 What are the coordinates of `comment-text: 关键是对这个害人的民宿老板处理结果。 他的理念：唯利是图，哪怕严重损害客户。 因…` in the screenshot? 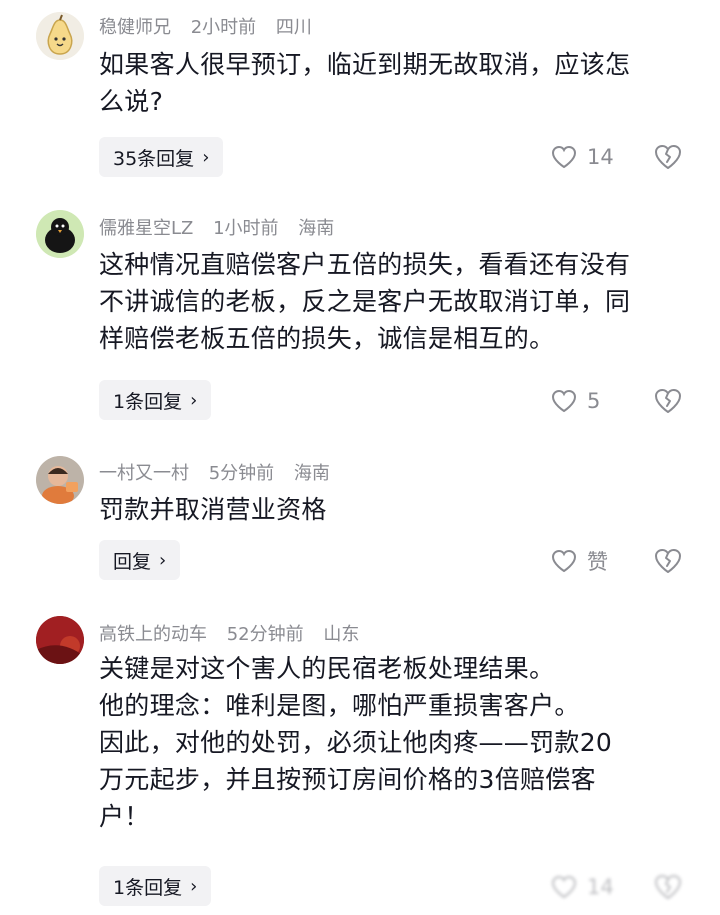 It's located at (356, 742).